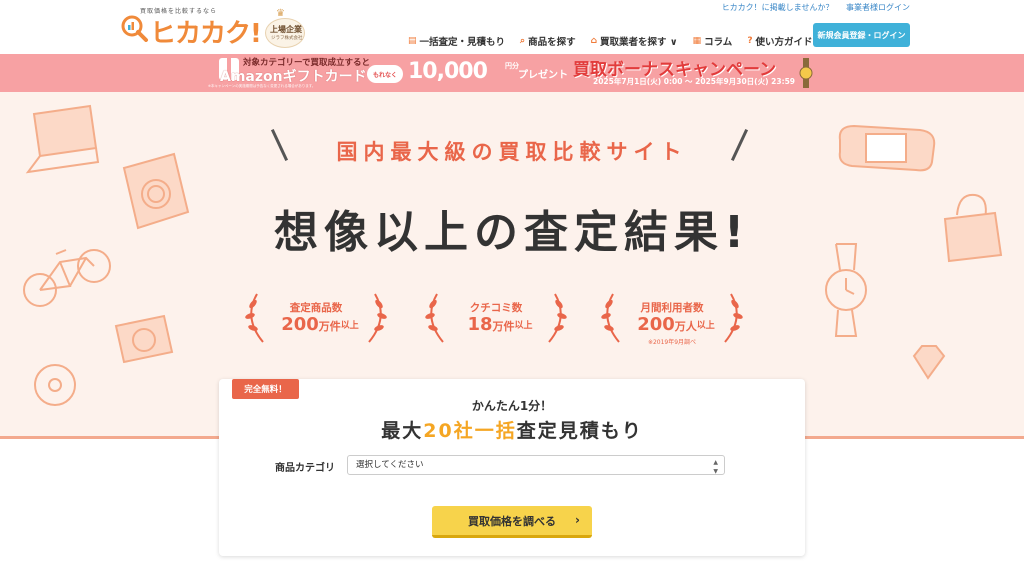 The width and height of the screenshot is (1024, 564). What do you see at coordinates (512, 406) in the screenshot?
I see `form-subtitle: かんたん1分！` at bounding box center [512, 406].